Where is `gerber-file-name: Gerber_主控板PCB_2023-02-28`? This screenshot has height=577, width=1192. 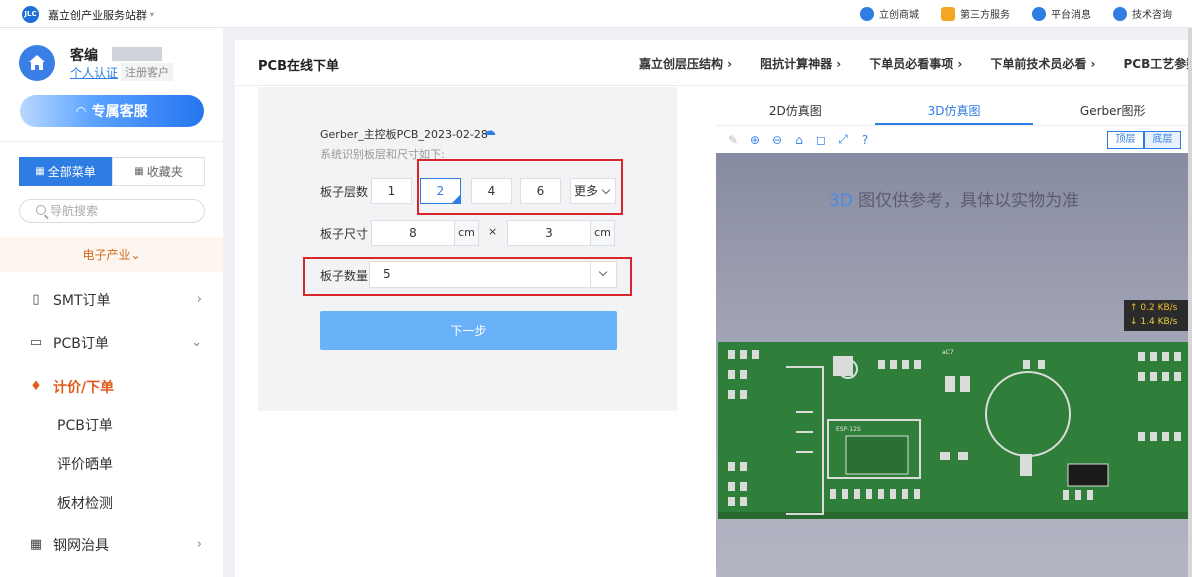 gerber-file-name: Gerber_主控板PCB_2023-02-28 is located at coordinates (404, 134).